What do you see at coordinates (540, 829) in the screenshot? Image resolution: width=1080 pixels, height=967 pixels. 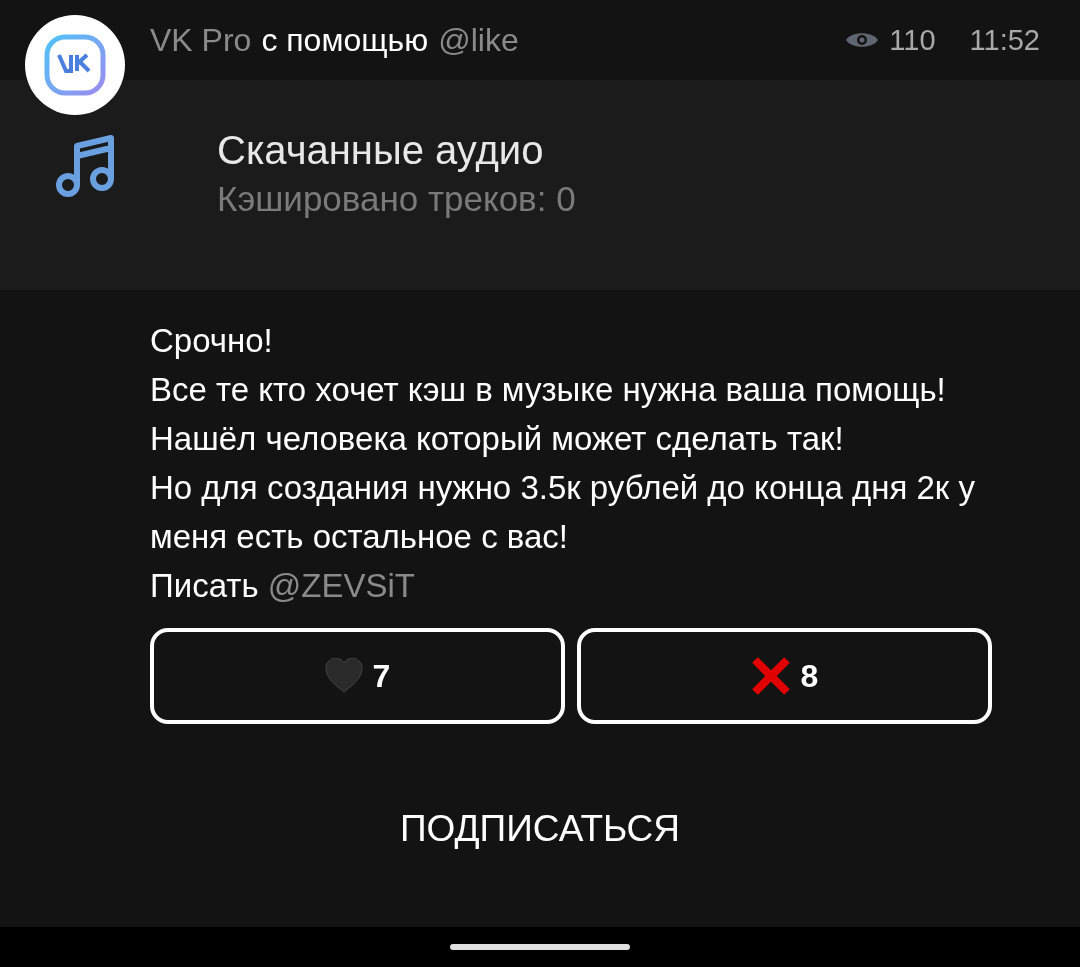 I see `subscribe-button: ПОДПИСАТЬСЯ` at bounding box center [540, 829].